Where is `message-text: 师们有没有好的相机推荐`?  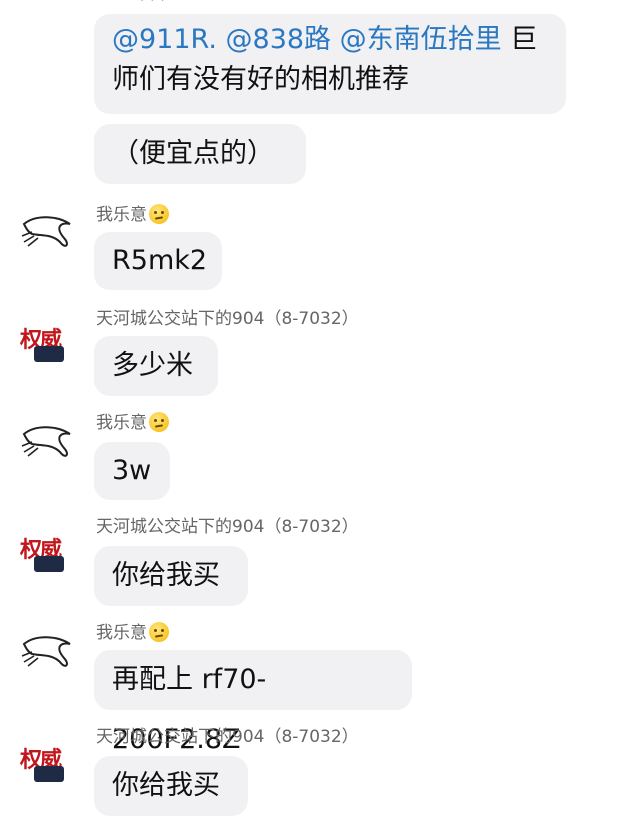 message-text: 师们有没有好的相机推荐 is located at coordinates (260, 79).